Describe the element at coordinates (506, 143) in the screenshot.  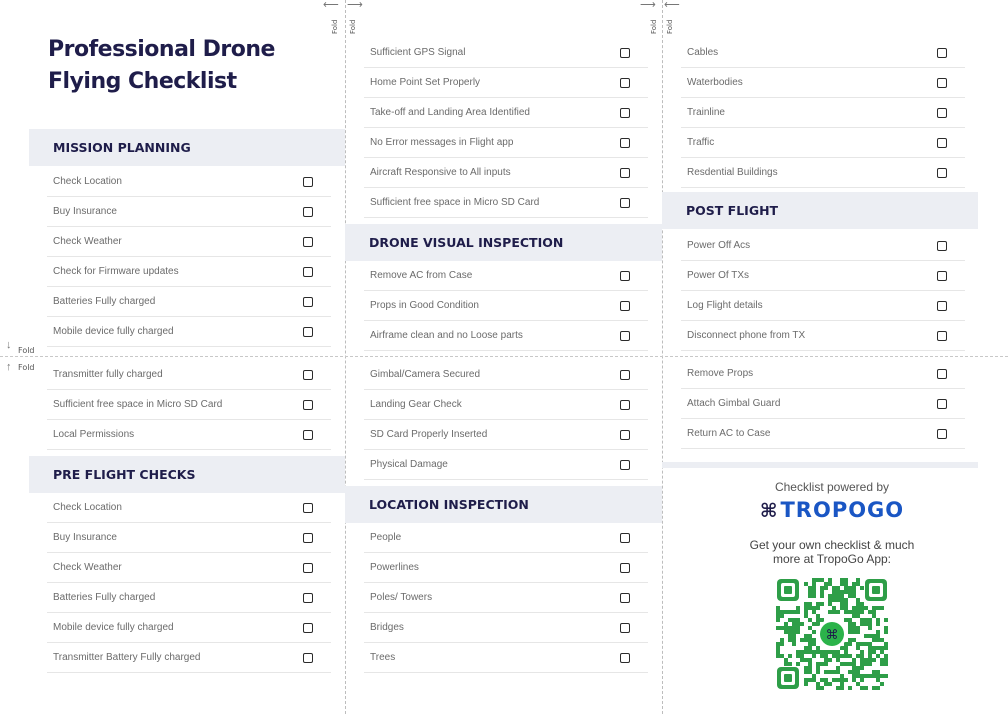
I see `checklist-item: No Error messages in Flight app` at that location.